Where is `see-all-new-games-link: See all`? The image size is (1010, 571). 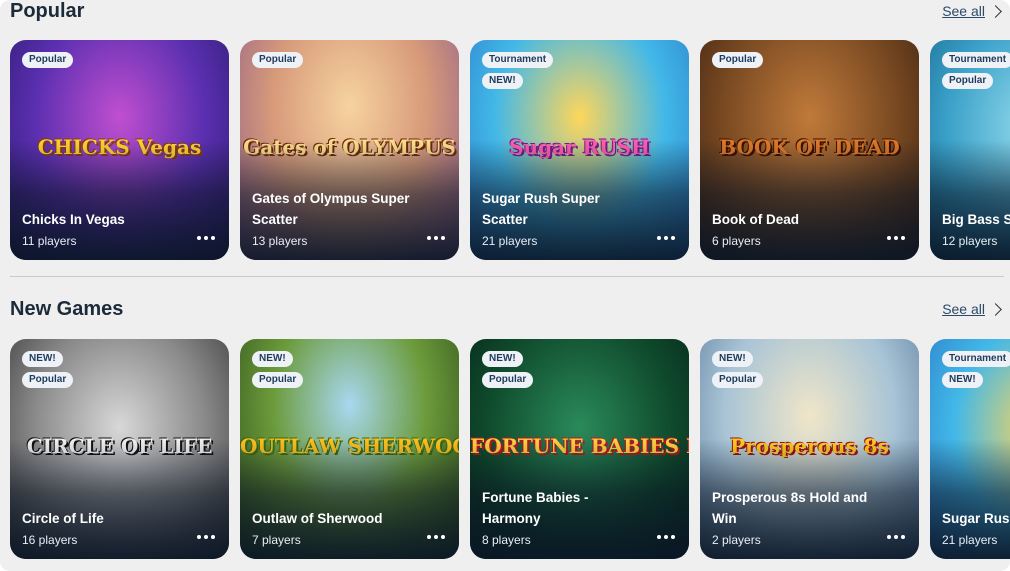 see-all-new-games-link: See all is located at coordinates (973, 309).